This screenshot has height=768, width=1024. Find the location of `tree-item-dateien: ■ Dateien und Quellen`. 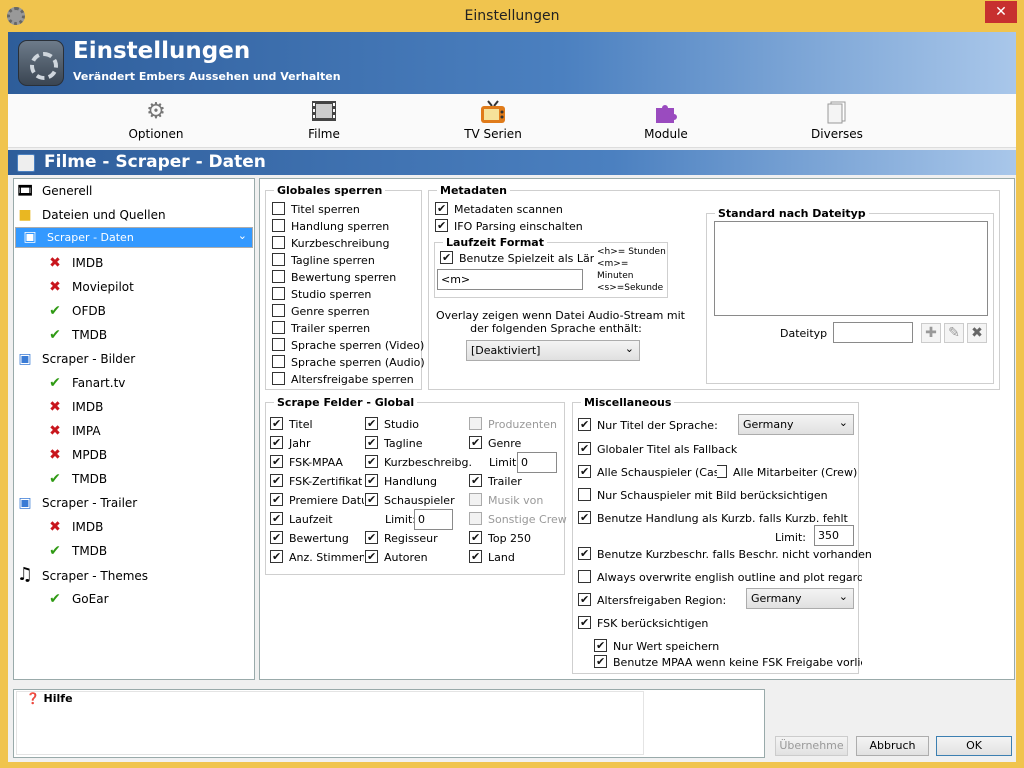

tree-item-dateien: ■ Dateien und Quellen is located at coordinates (134, 215).